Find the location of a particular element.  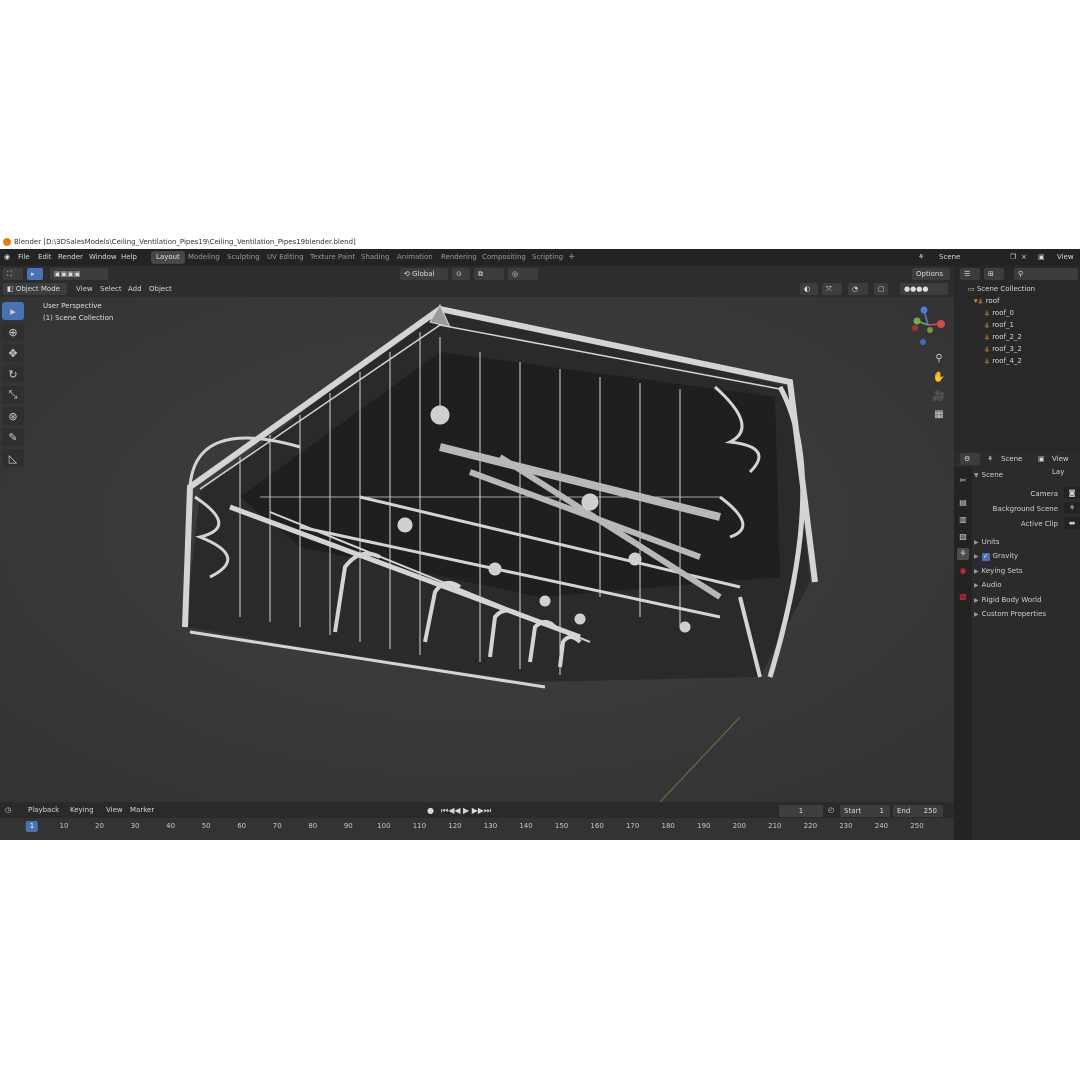

view-object-types-icon: ◐ is located at coordinates (809, 289).